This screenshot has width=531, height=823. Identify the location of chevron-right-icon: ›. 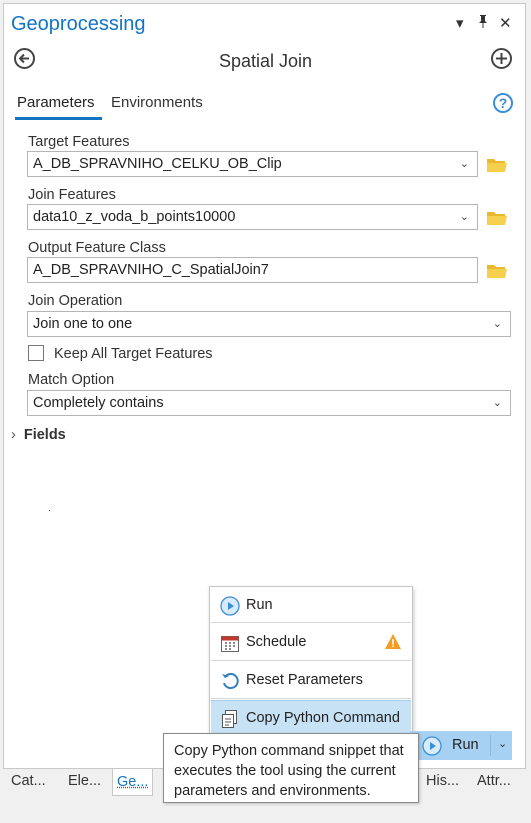
(13, 435).